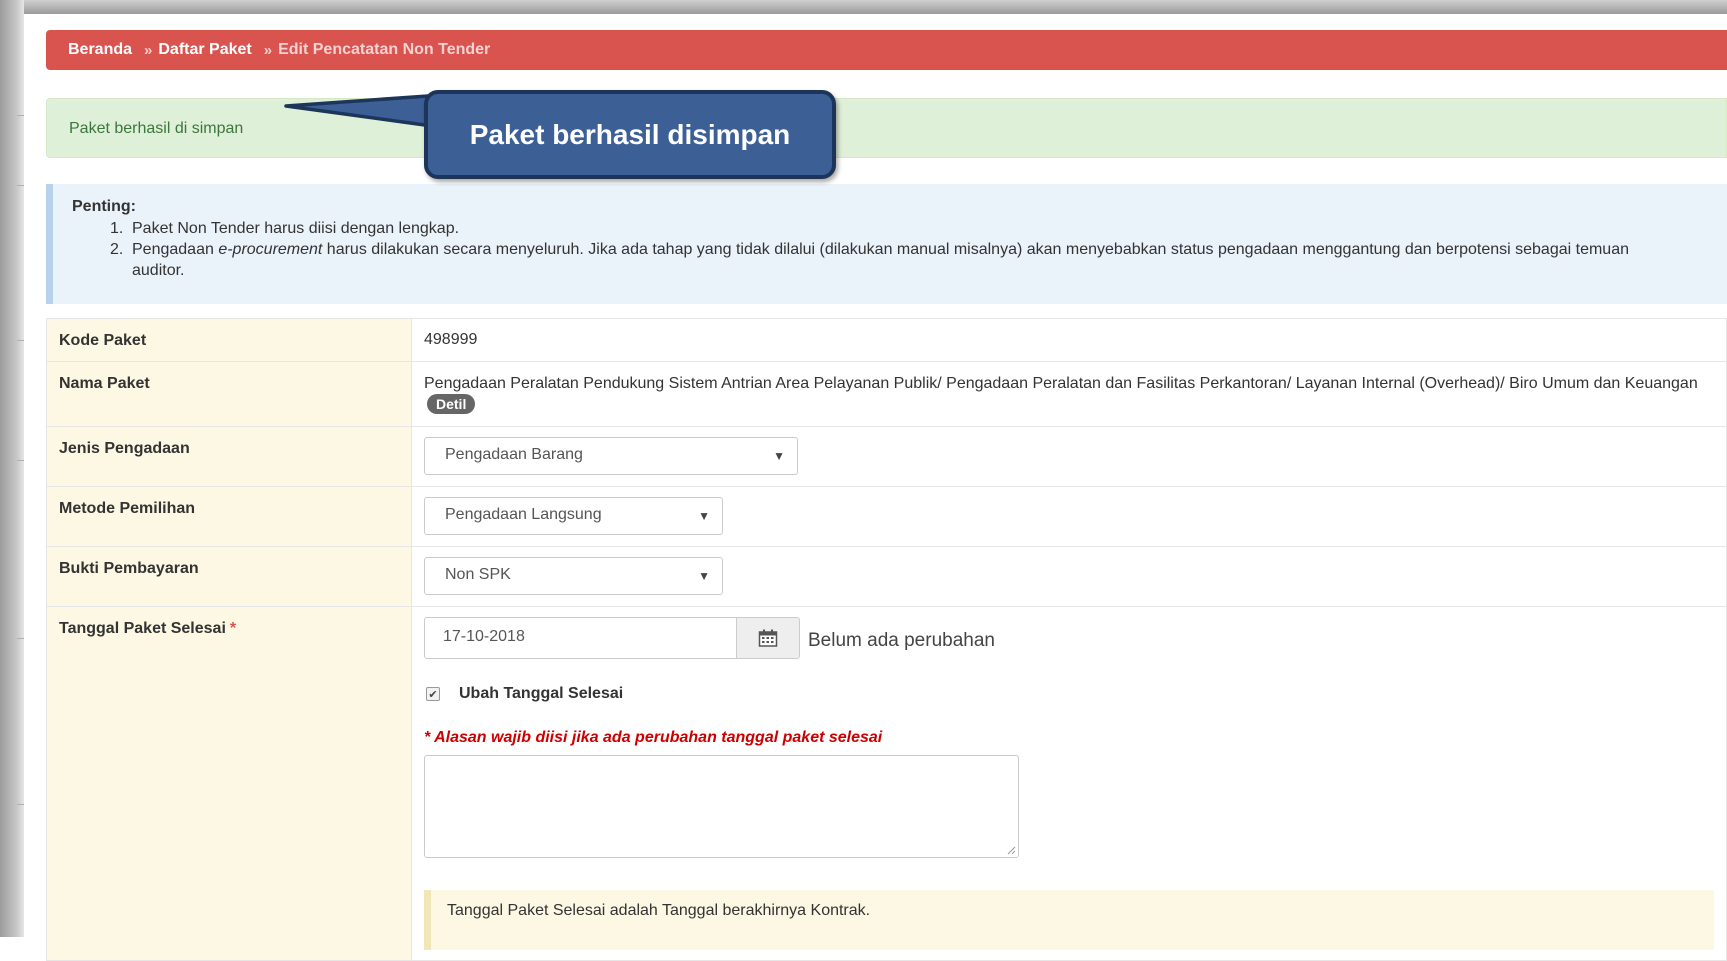  What do you see at coordinates (104, 206) in the screenshot?
I see `info-title: Penting:` at bounding box center [104, 206].